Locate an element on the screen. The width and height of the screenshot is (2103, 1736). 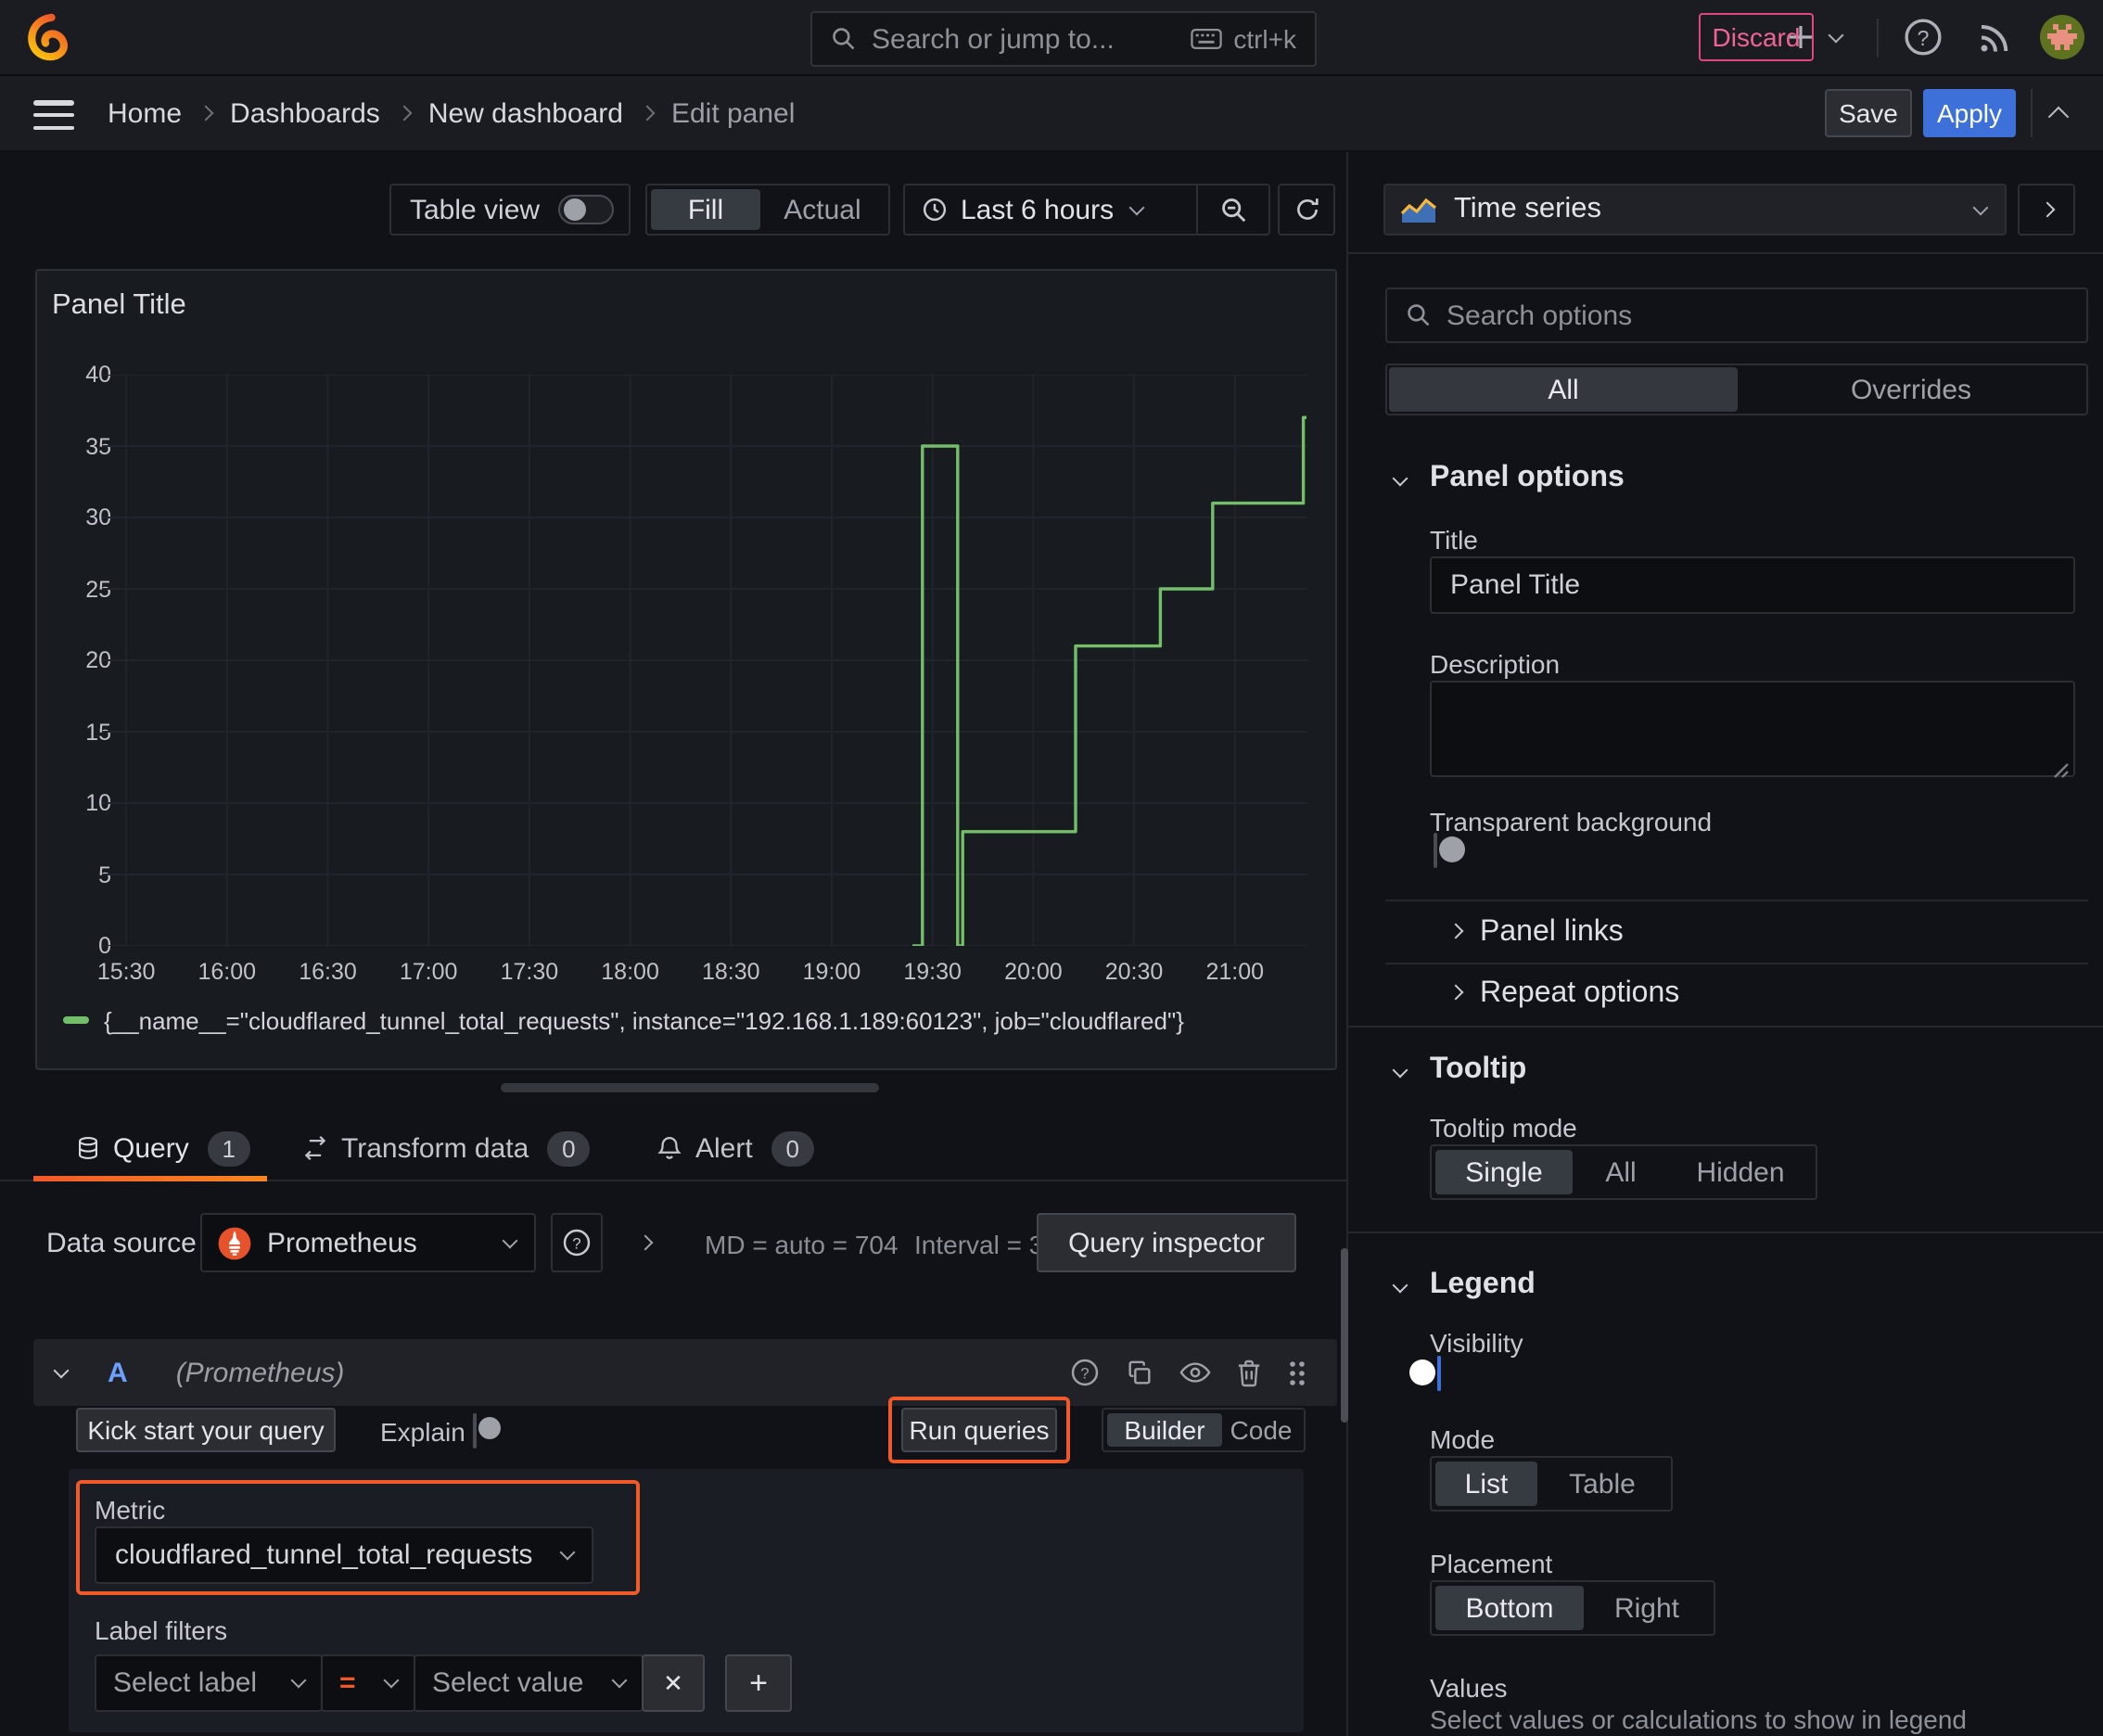
time-range-label: Last 6 hours is located at coordinates (1038, 209).